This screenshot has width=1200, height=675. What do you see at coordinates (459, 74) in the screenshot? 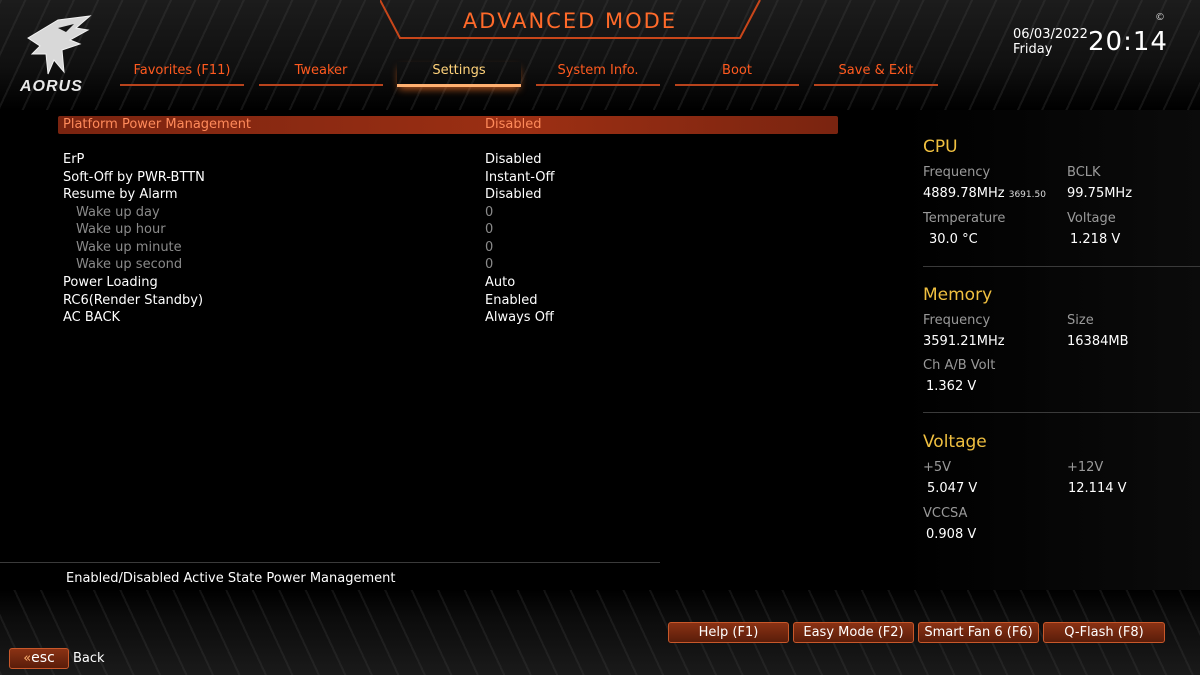
I see `tab-settings: Settings` at bounding box center [459, 74].